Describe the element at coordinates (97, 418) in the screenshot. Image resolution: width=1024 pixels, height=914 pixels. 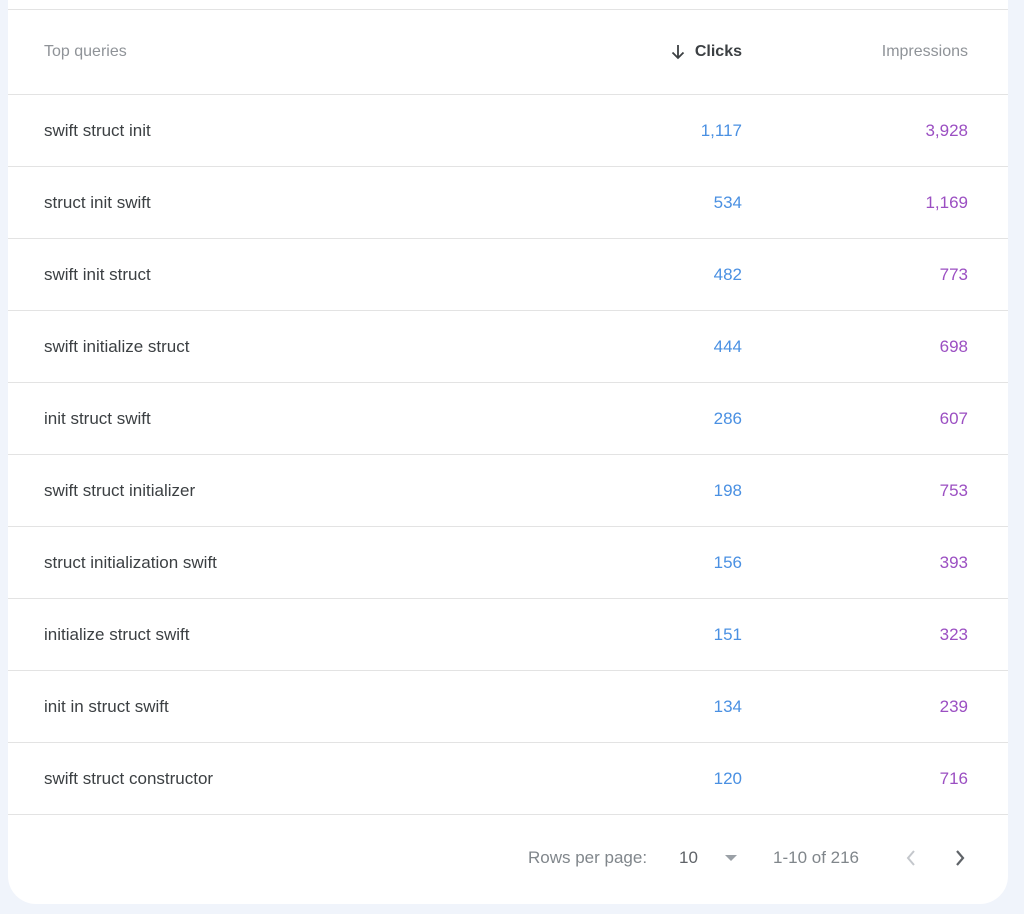
I see `query-cell: init struct swift` at that location.